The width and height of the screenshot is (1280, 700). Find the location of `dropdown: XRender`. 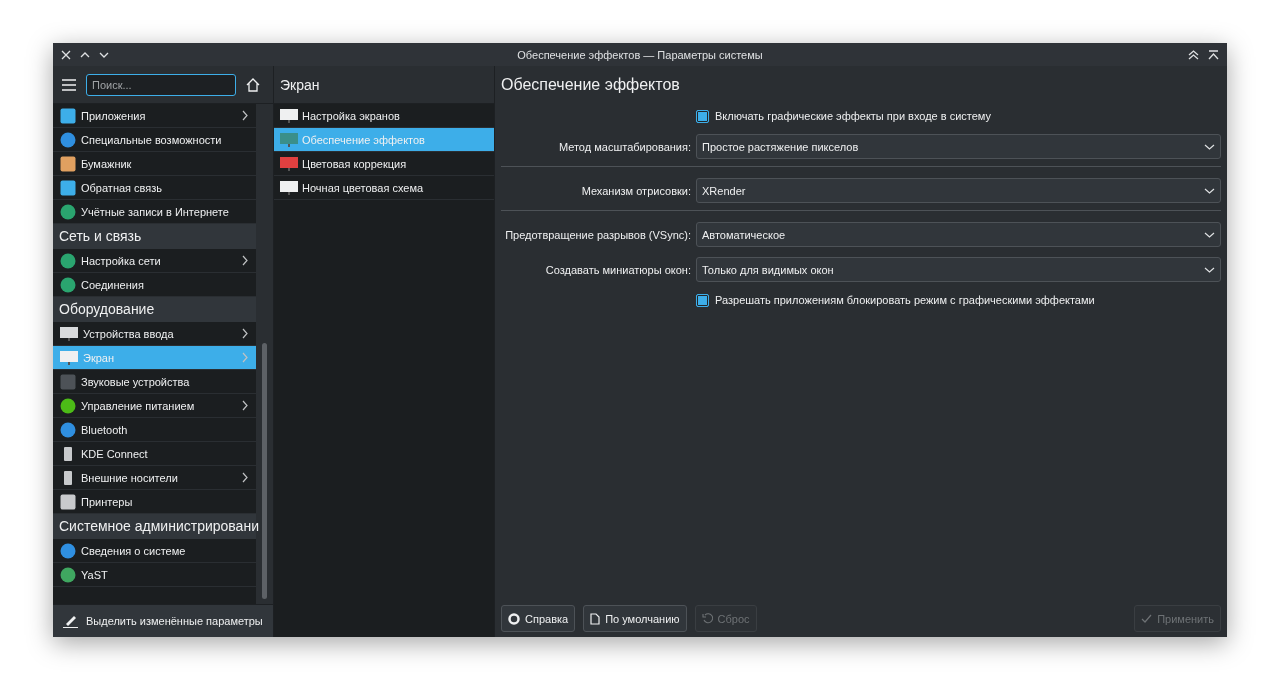

dropdown: XRender is located at coordinates (958, 190).